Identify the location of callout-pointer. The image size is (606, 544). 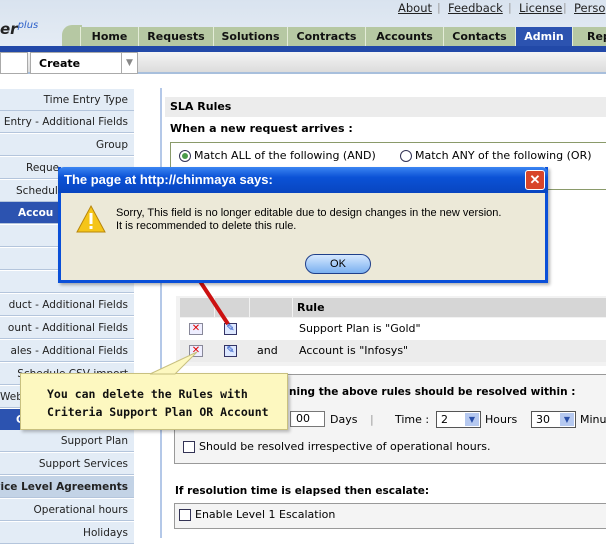
(173, 363).